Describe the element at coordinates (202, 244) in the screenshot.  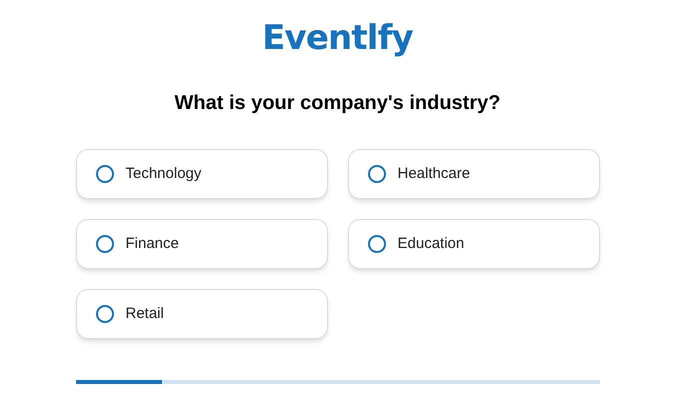
I see `industry-option: Finance` at that location.